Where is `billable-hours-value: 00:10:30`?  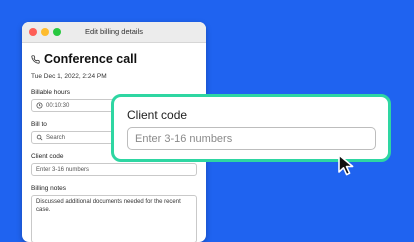 billable-hours-value: 00:10:30 is located at coordinates (58, 105).